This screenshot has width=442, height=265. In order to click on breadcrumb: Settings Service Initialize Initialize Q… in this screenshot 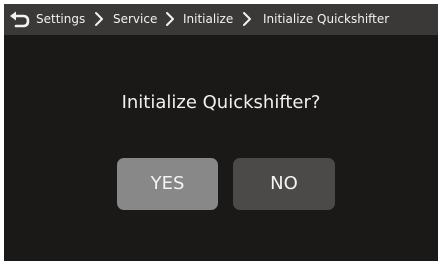, I will do `click(221, 19)`.